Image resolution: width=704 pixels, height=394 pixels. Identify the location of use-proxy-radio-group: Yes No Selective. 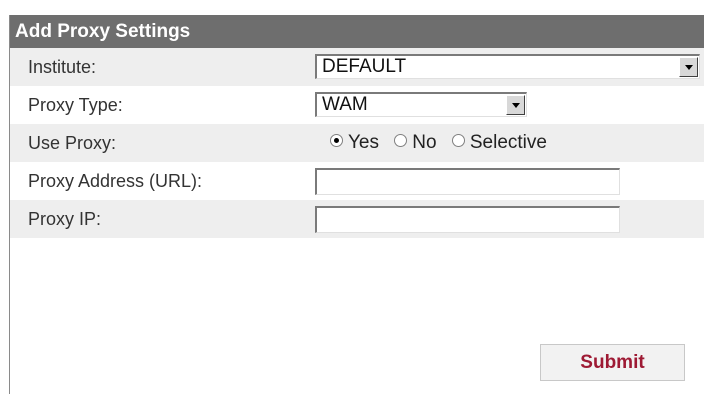
(443, 143).